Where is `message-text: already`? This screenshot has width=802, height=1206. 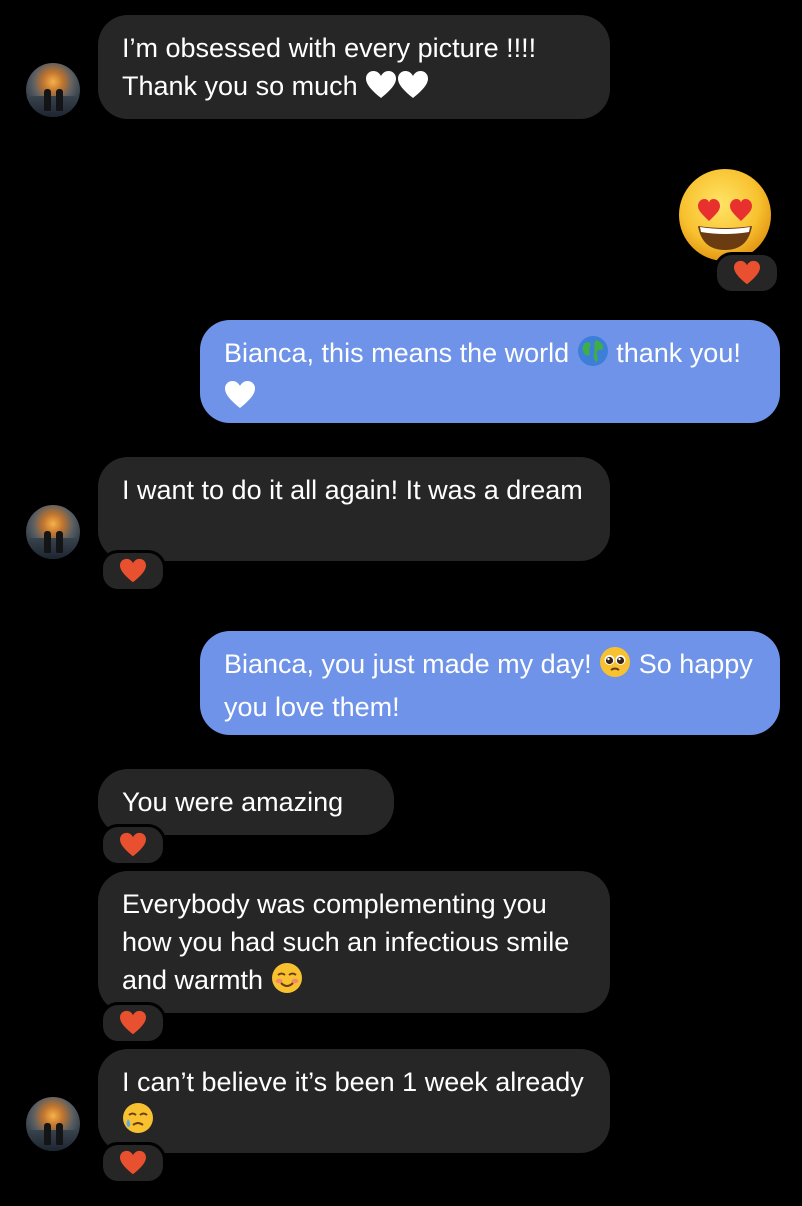
message-text: already is located at coordinates (539, 1082).